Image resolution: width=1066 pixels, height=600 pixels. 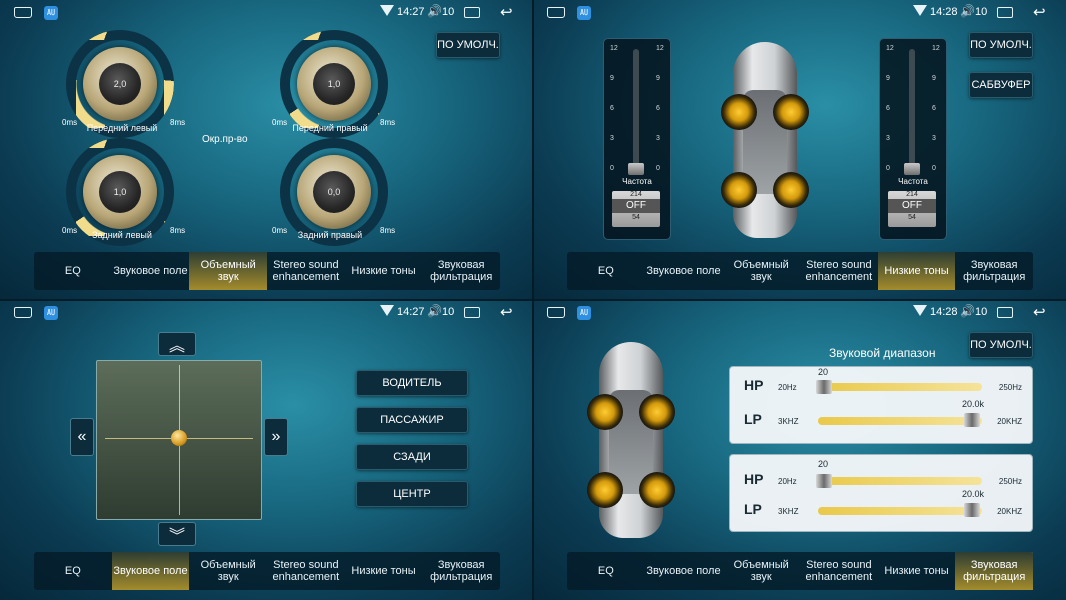 I want to click on tick-label: 6, so click(x=934, y=108).